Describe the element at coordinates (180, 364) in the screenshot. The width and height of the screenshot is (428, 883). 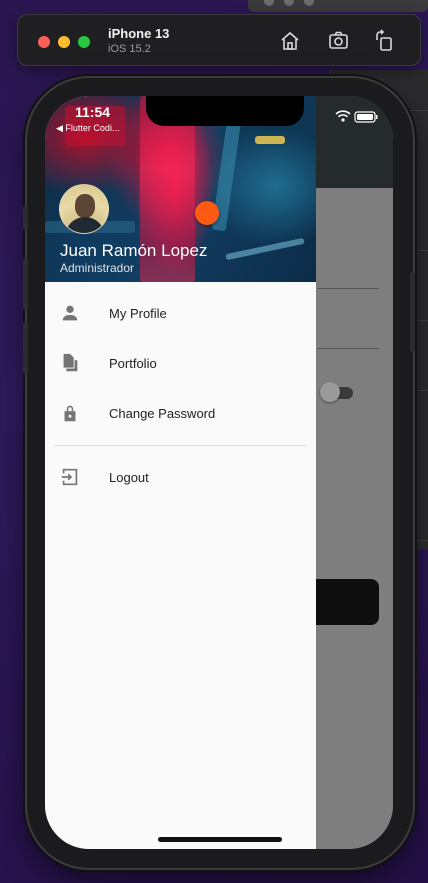
I see `drawer-item-portfolio: Portfolio` at that location.